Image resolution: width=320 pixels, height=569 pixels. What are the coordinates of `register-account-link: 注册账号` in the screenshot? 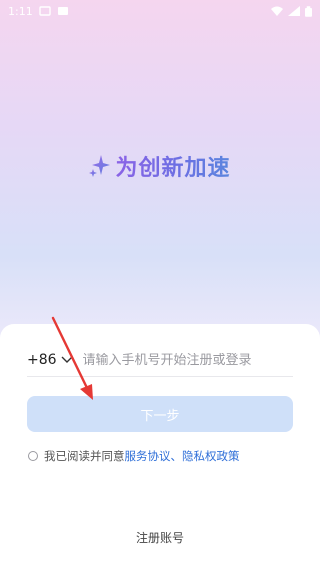 It's located at (160, 537).